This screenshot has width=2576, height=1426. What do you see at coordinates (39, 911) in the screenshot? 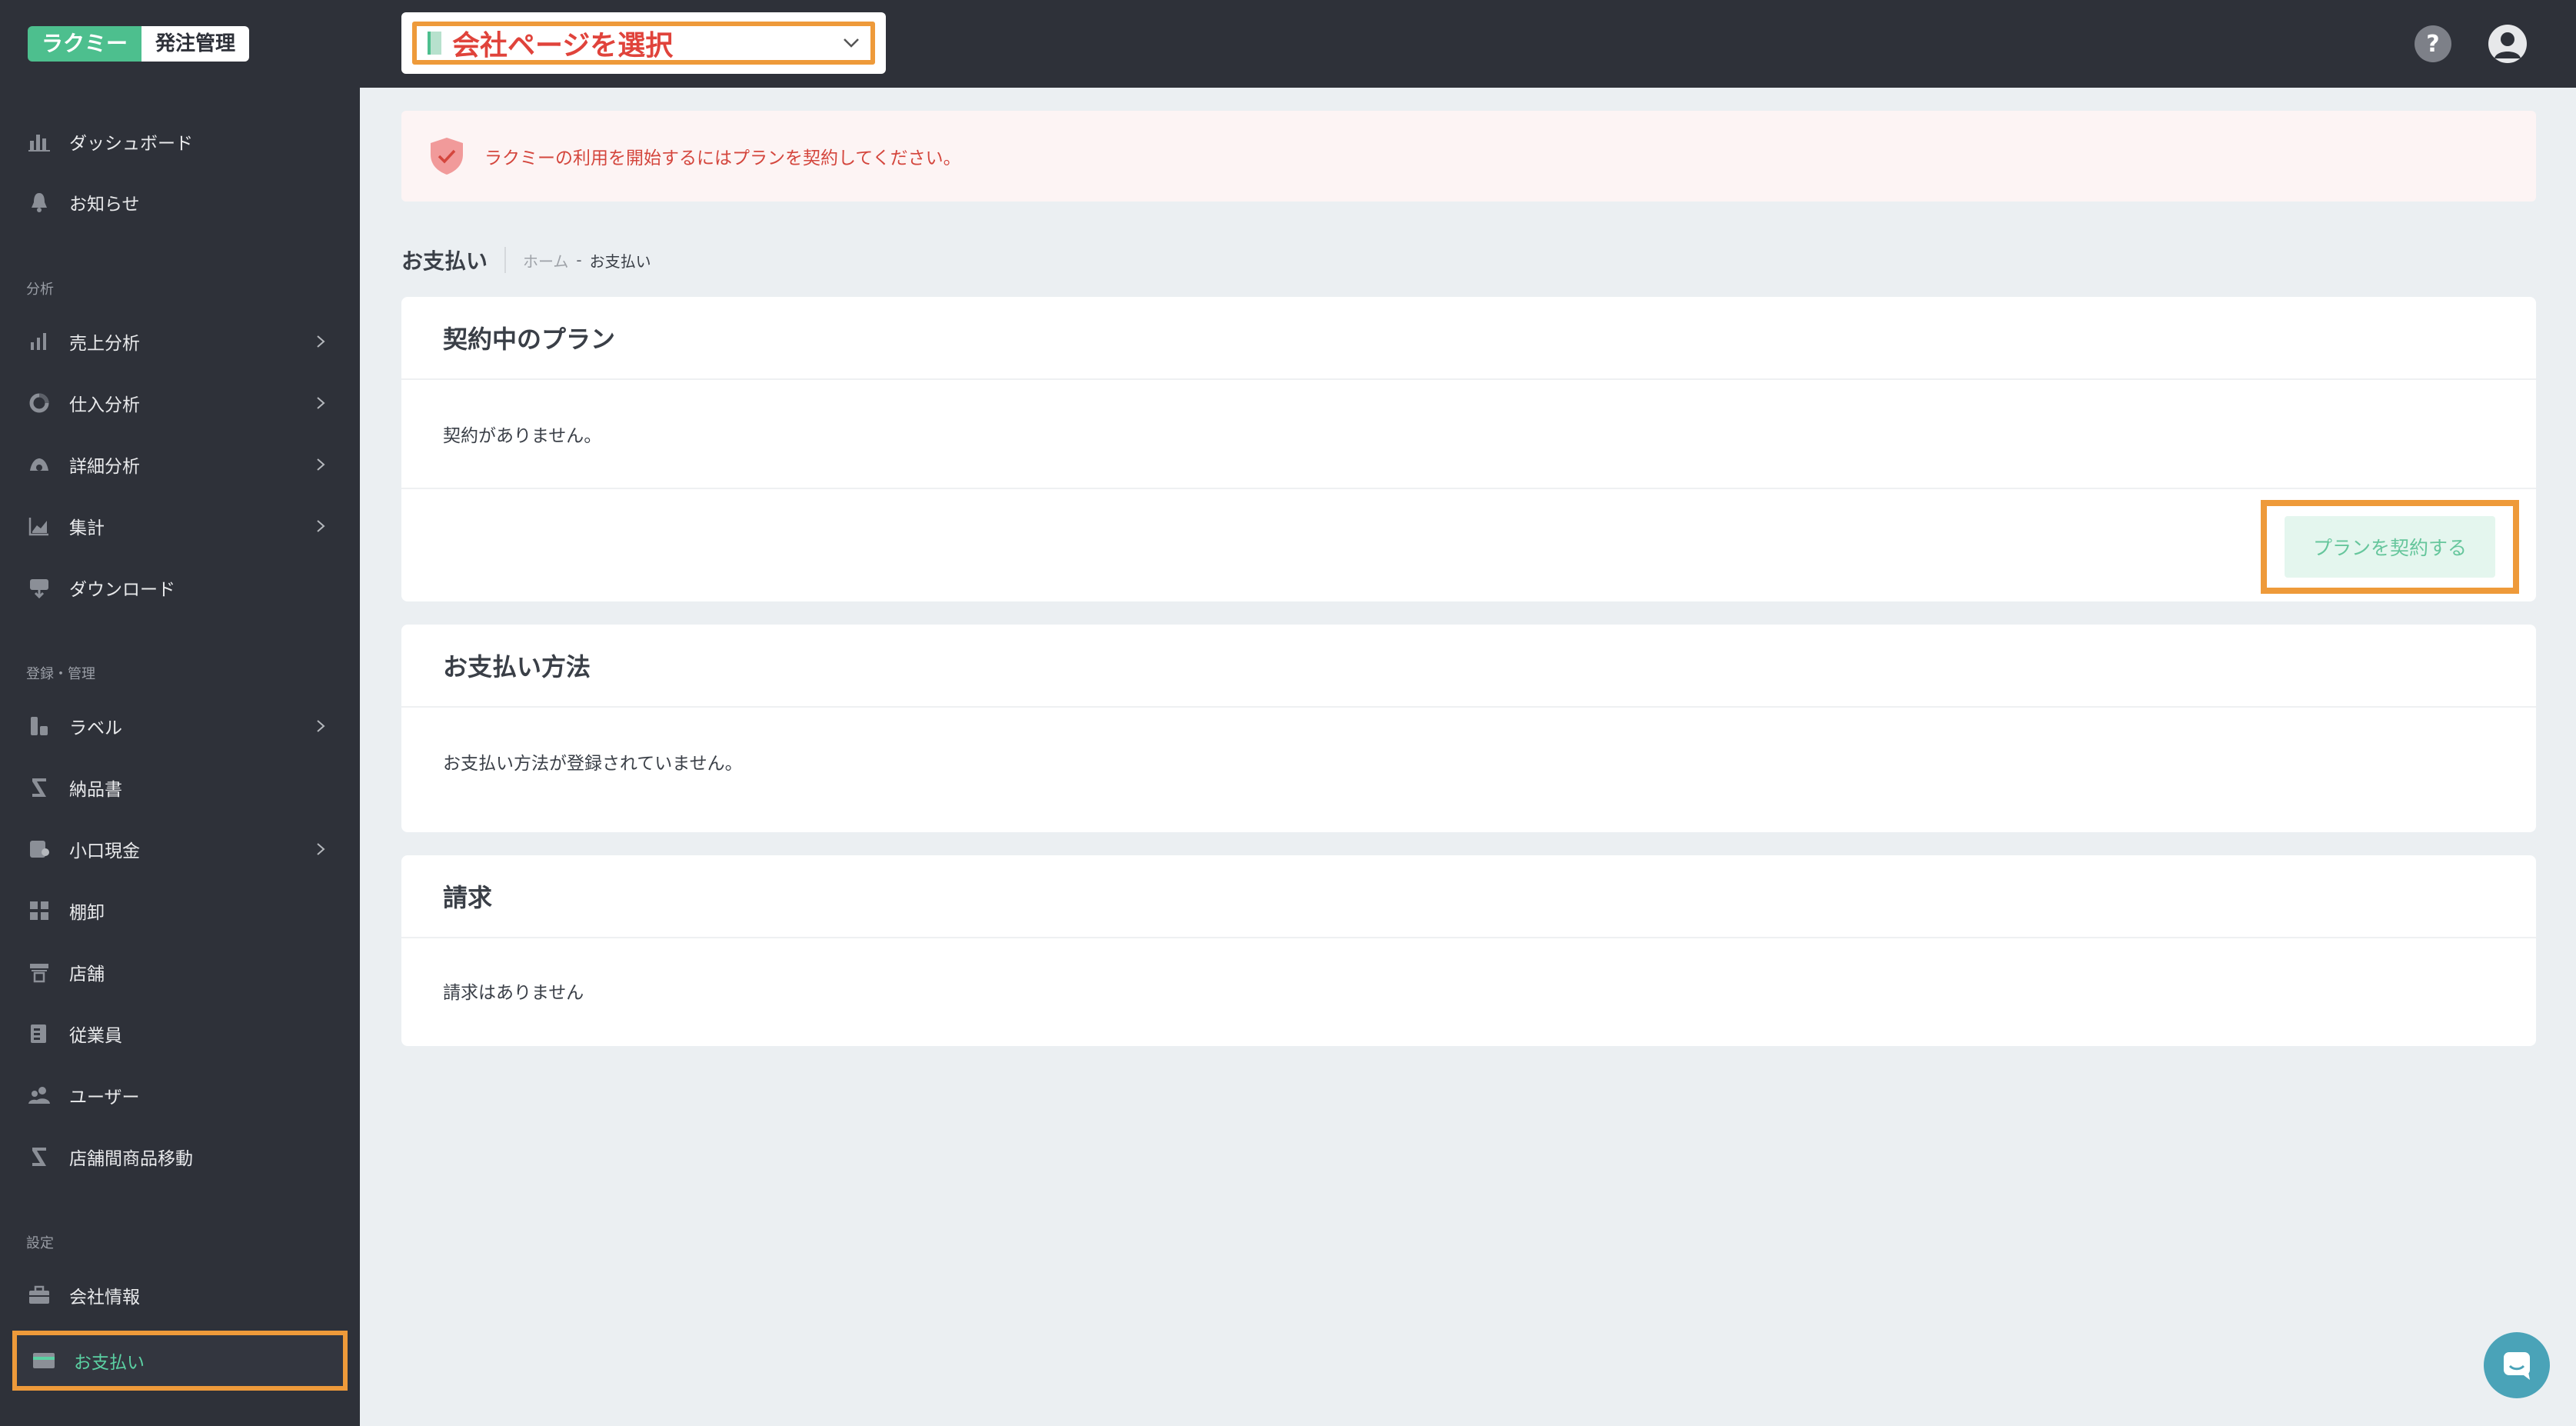
I see `inventory-icon` at bounding box center [39, 911].